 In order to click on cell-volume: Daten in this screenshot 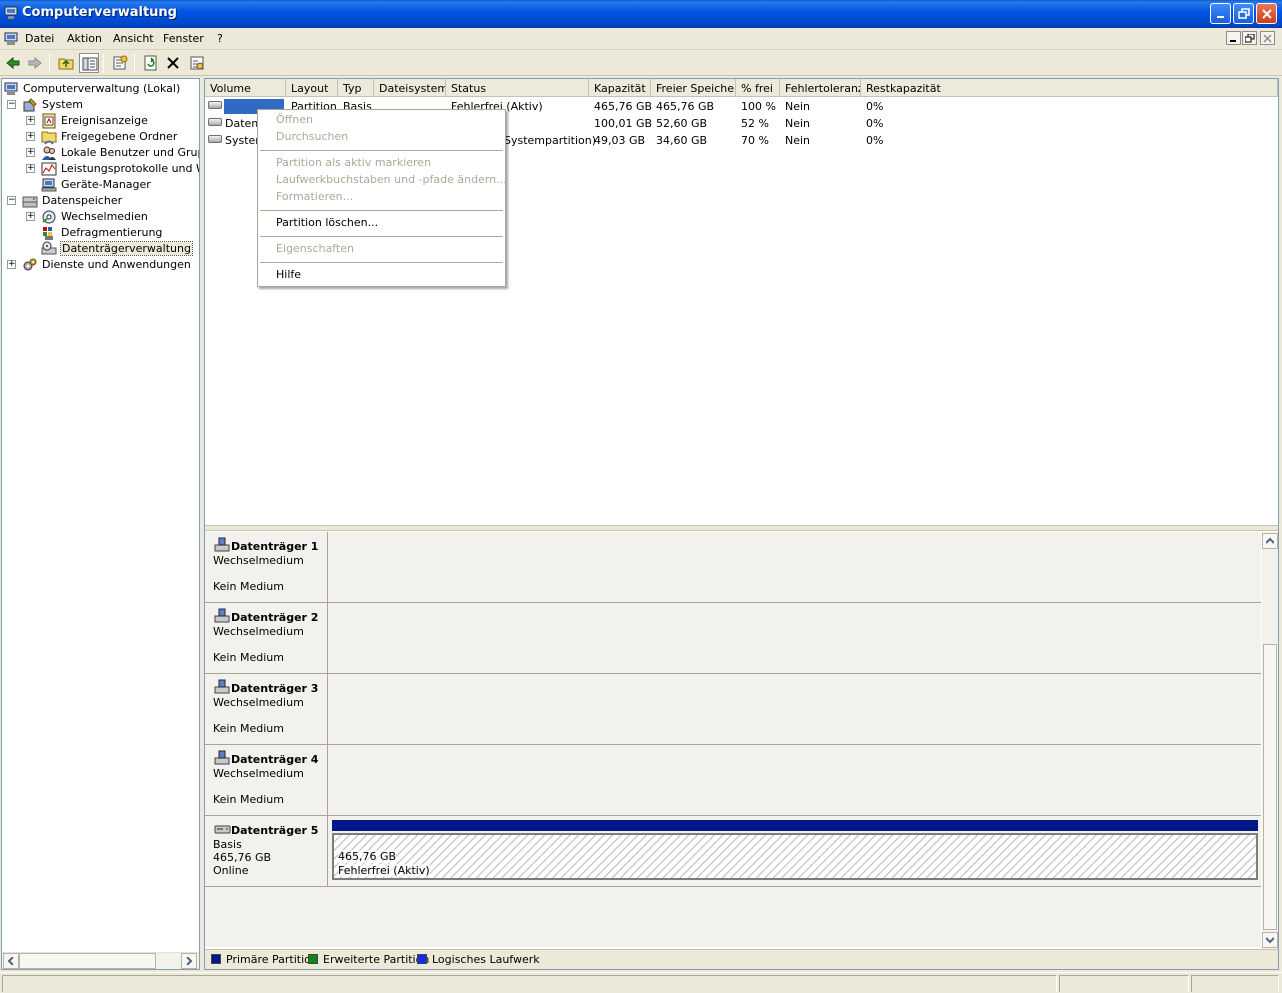, I will do `click(242, 123)`.